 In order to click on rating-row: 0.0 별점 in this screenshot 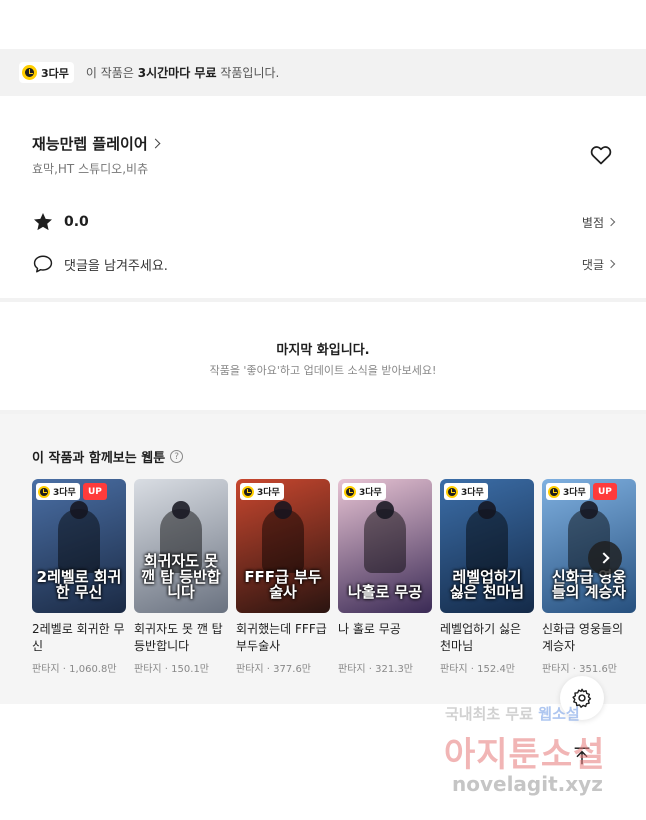, I will do `click(324, 222)`.